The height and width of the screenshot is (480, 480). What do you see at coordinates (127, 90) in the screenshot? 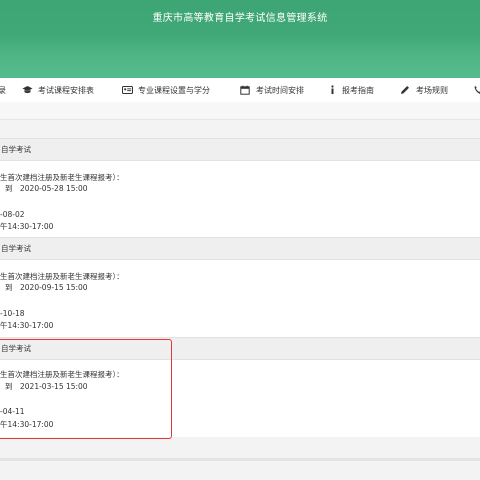
I see `id-card-icon` at bounding box center [127, 90].